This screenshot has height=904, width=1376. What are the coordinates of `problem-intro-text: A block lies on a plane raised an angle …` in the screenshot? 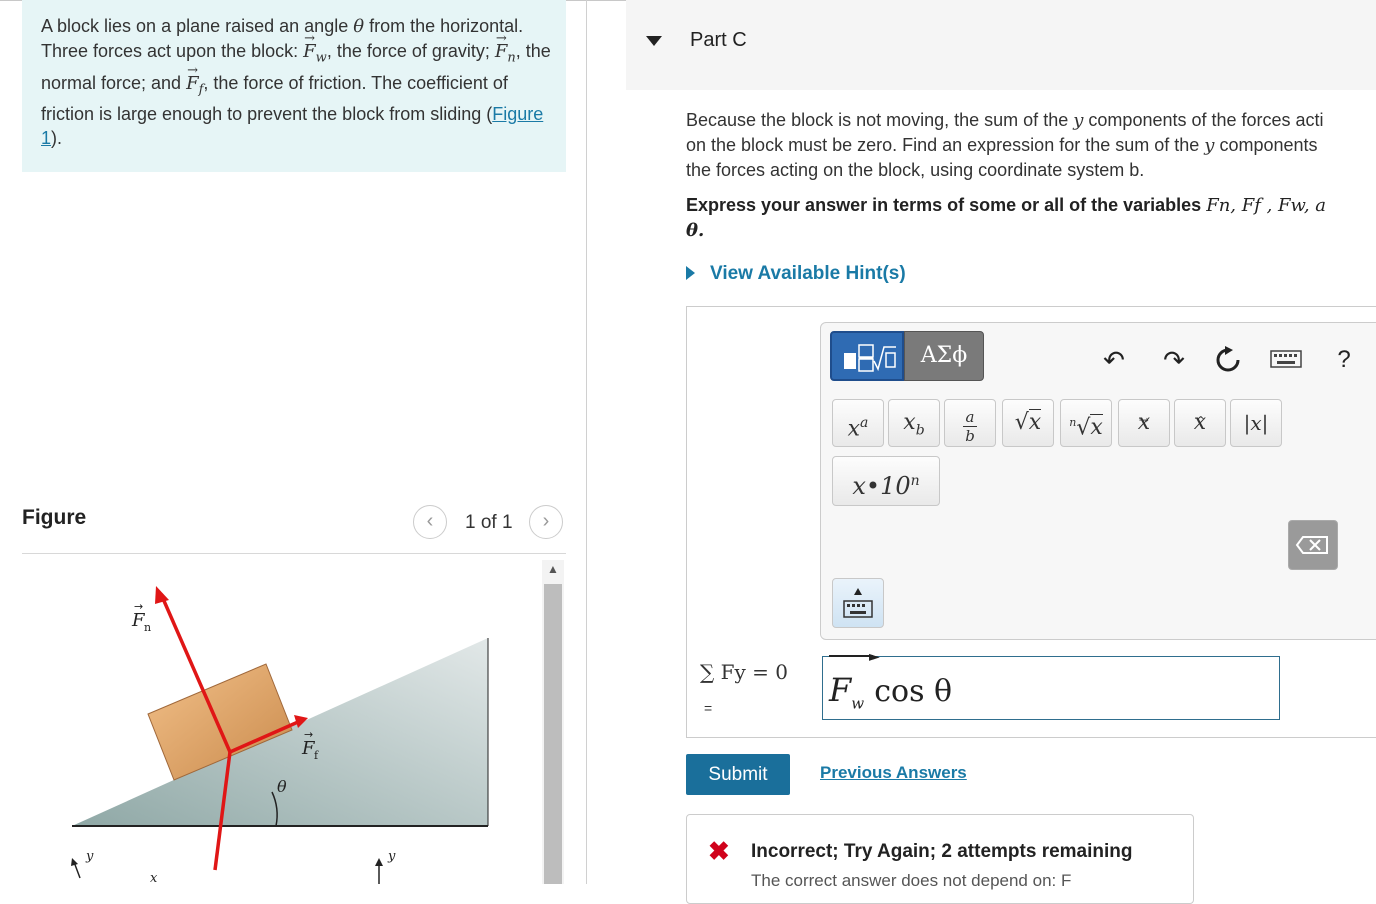 It's located at (296, 82).